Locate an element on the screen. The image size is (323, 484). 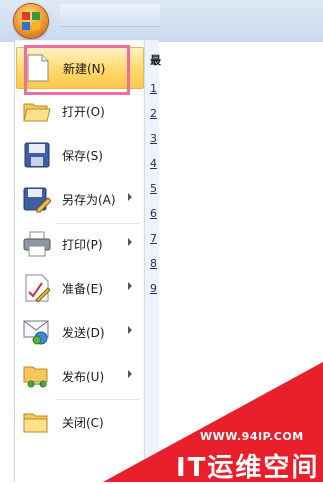
watermark-url: WWW.94IP.COM is located at coordinates (252, 436).